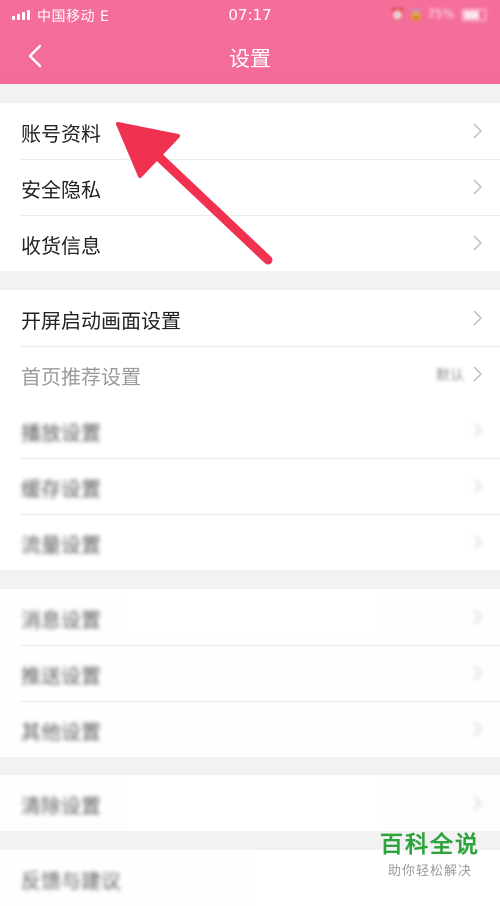 This screenshot has height=906, width=500. Describe the element at coordinates (250, 318) in the screenshot. I see `settings-item-splash-screen: 开屏启动画面设置` at that location.